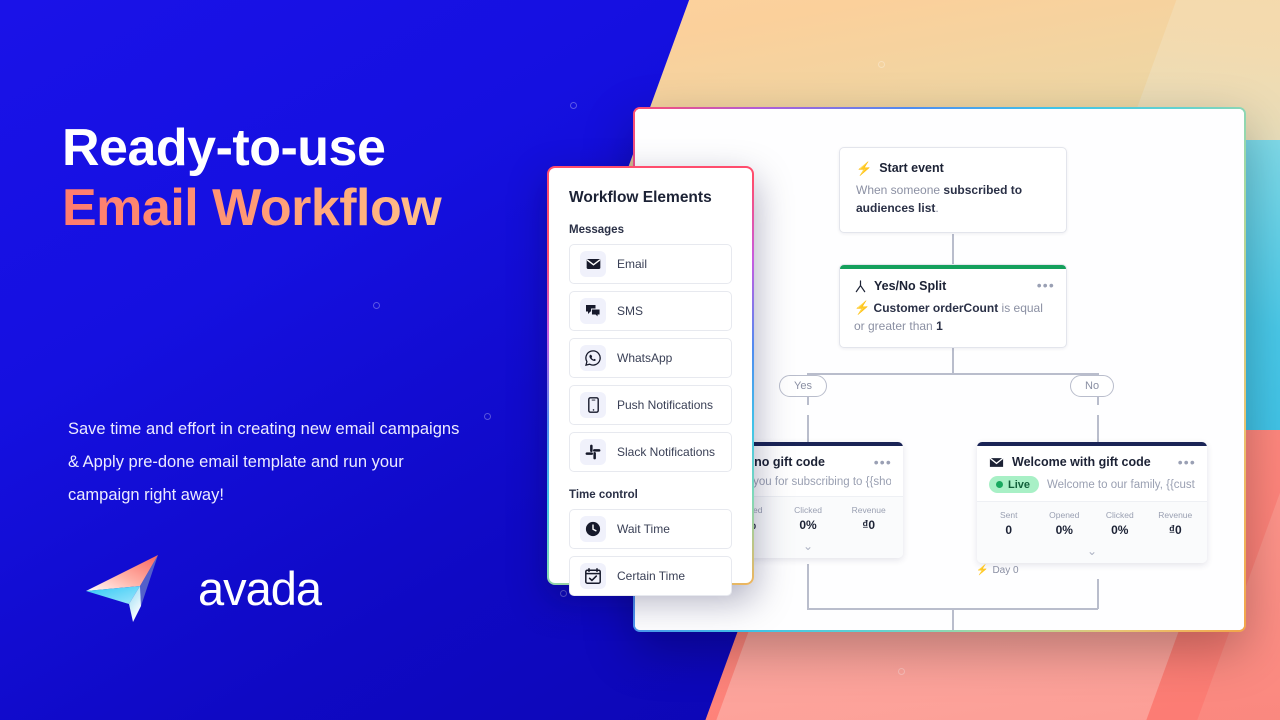 The image size is (1280, 720). I want to click on page-title: Ready-to-use Email Workflow, so click(297, 178).